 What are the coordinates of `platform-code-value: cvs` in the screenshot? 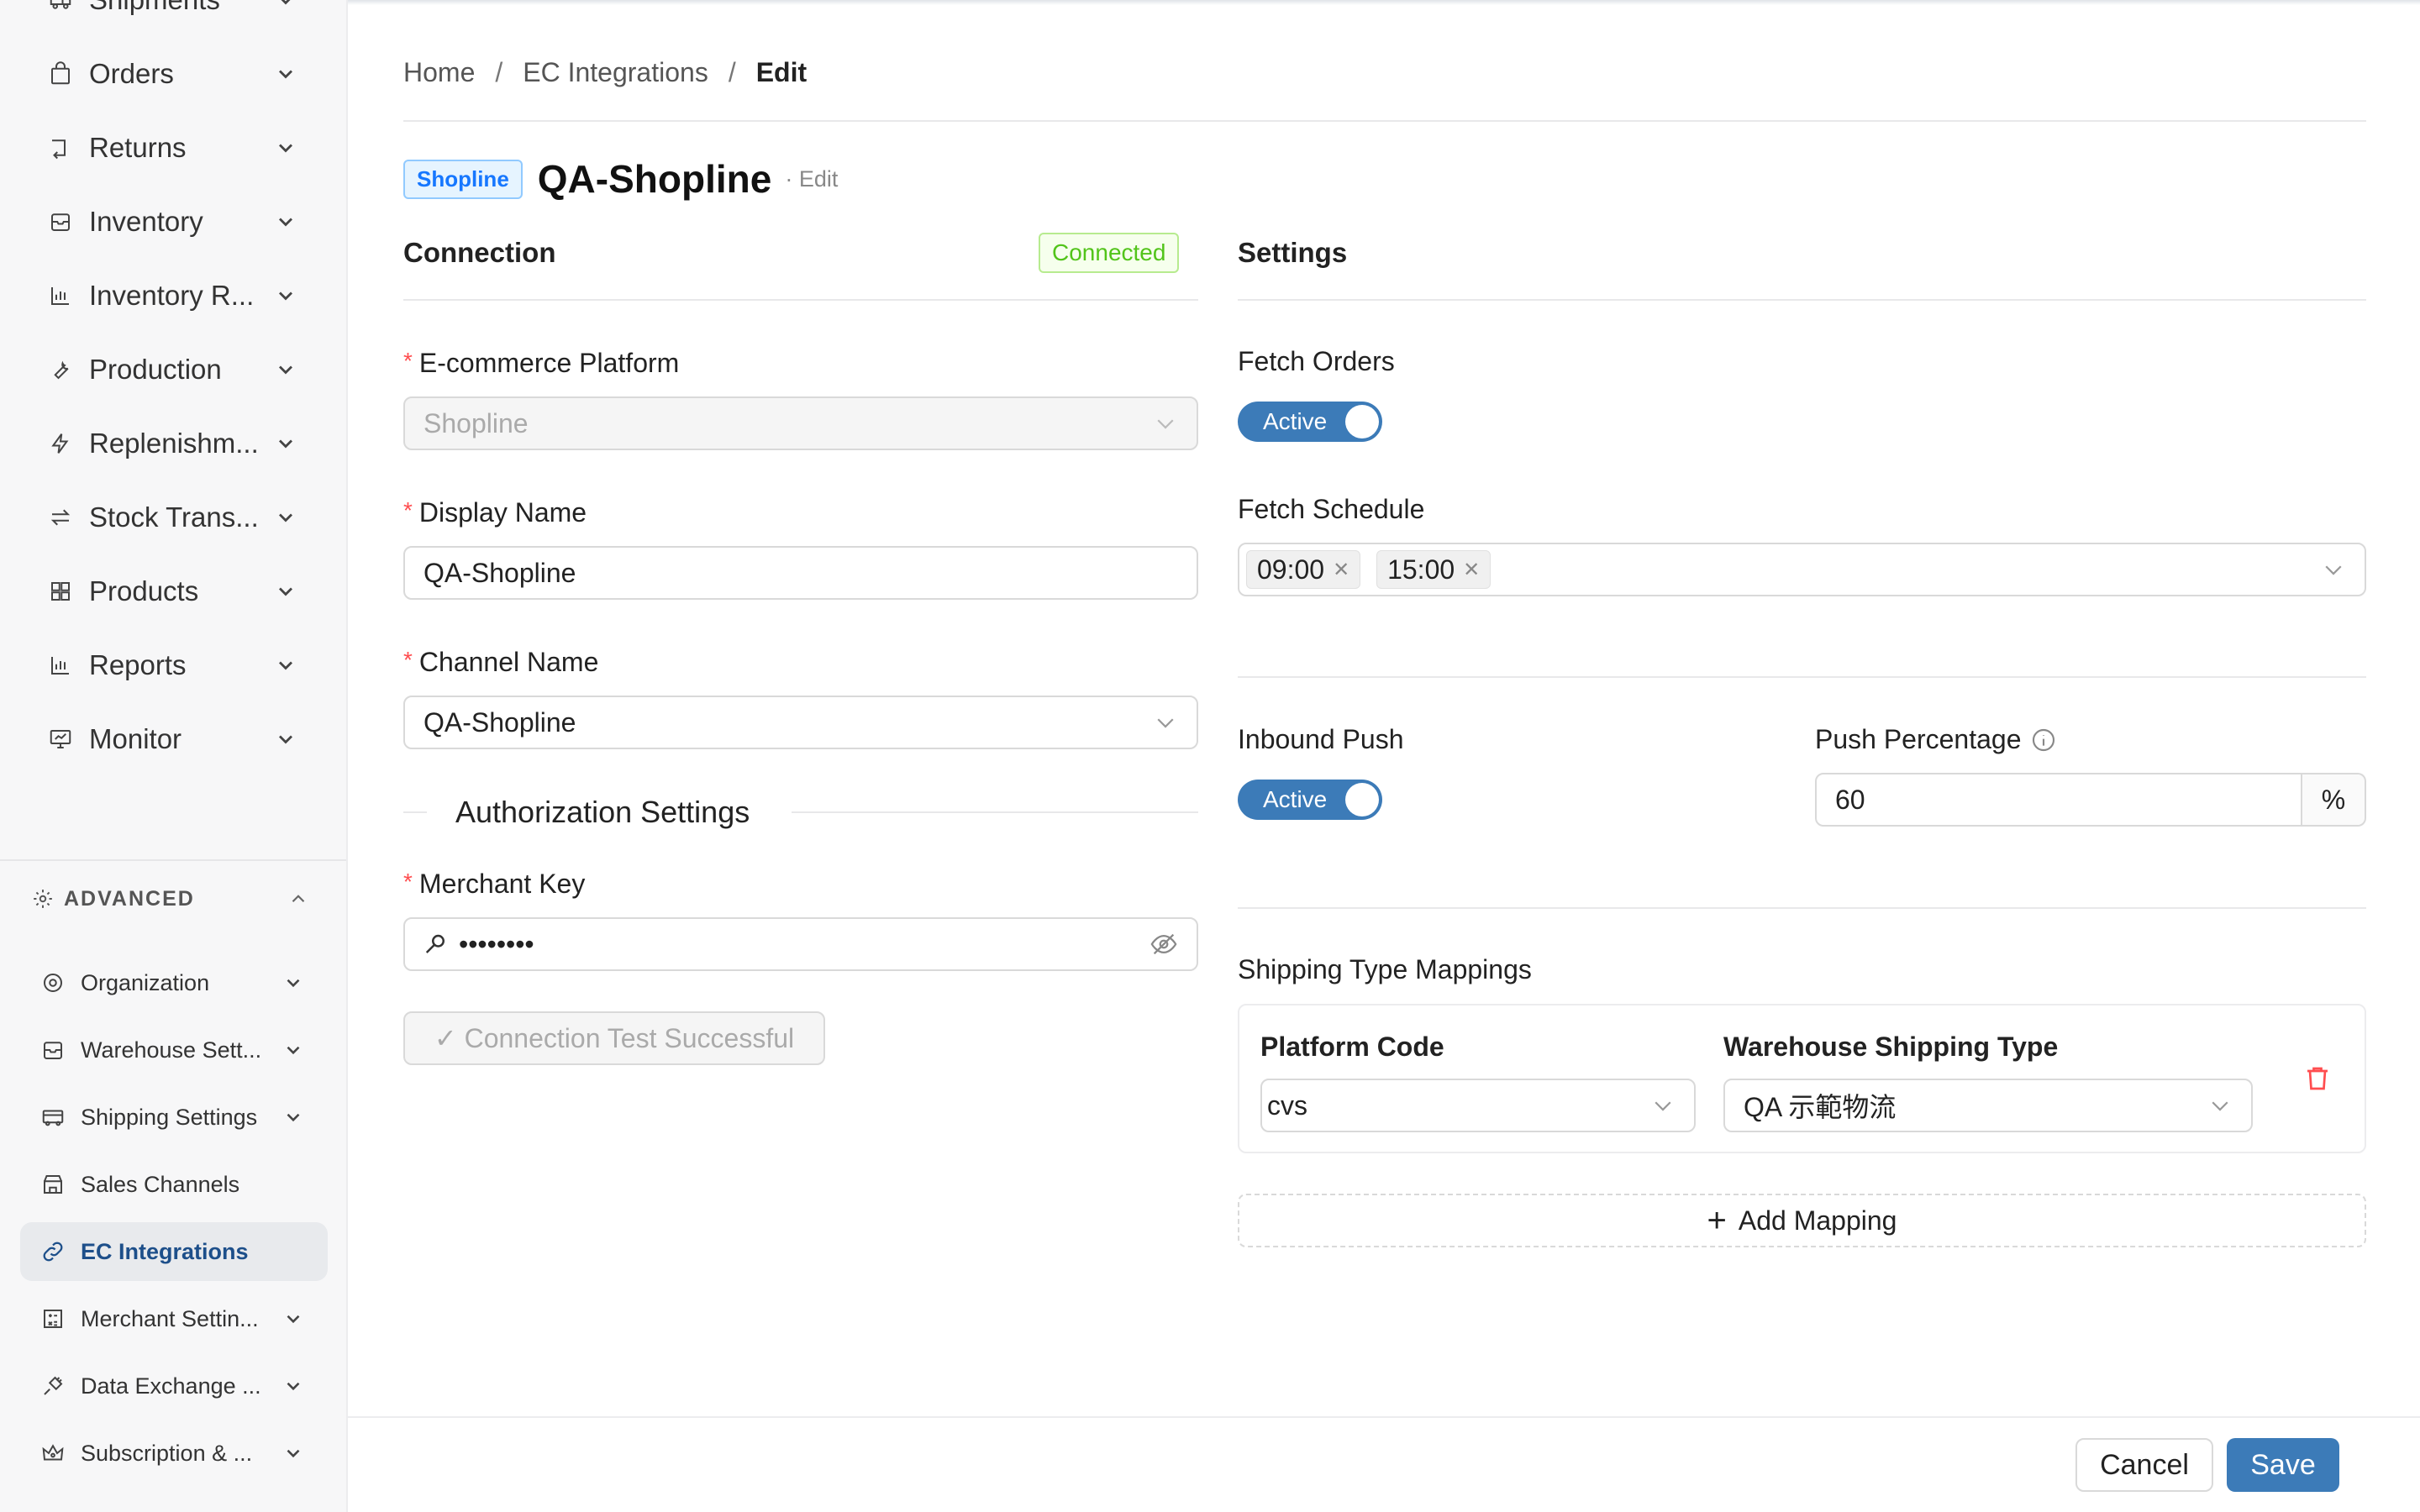 It's located at (1287, 1105).